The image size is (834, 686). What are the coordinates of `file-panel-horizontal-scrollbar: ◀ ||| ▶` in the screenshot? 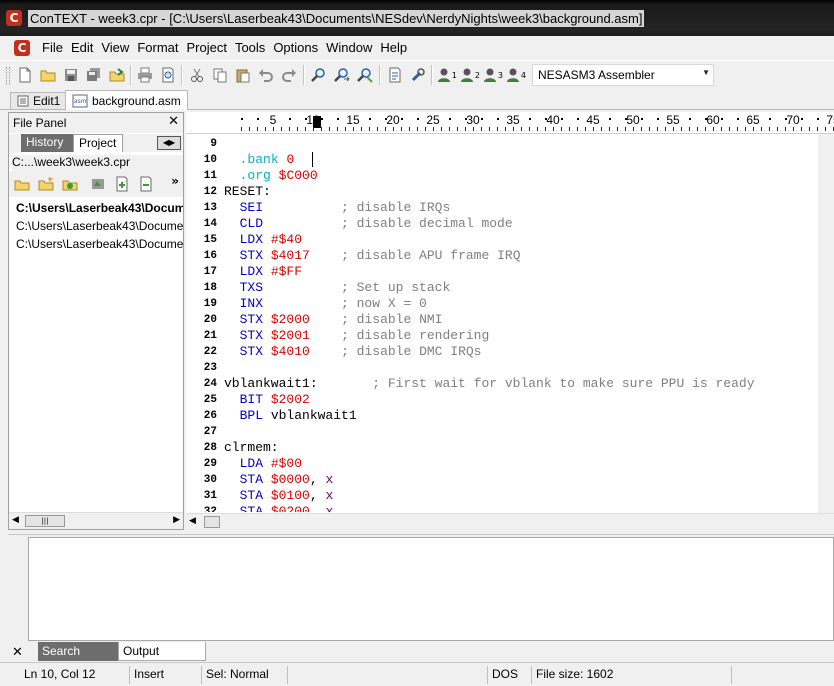 It's located at (96, 520).